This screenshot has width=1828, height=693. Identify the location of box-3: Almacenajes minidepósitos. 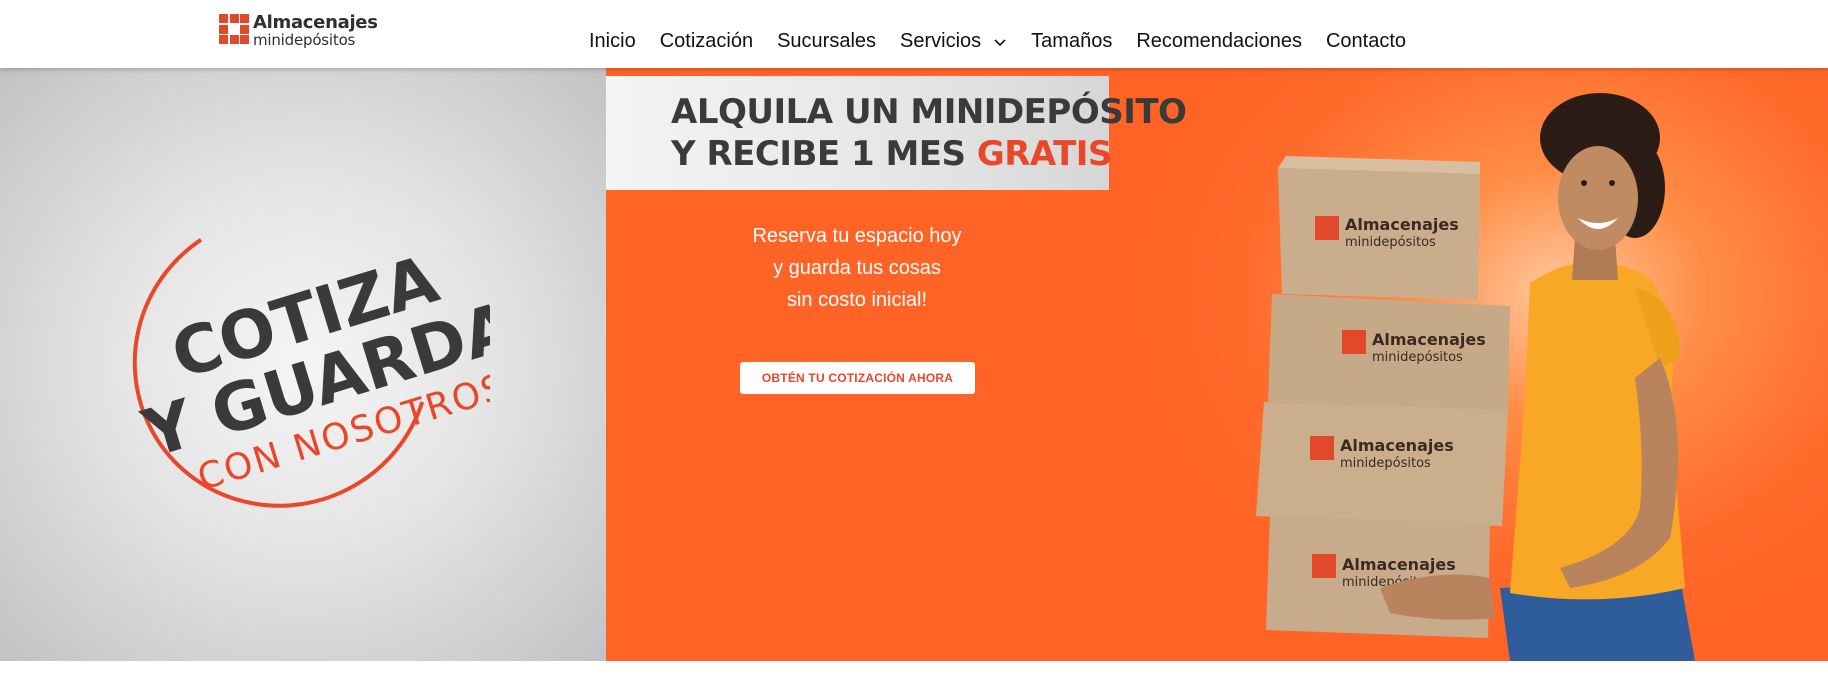
(1382, 464).